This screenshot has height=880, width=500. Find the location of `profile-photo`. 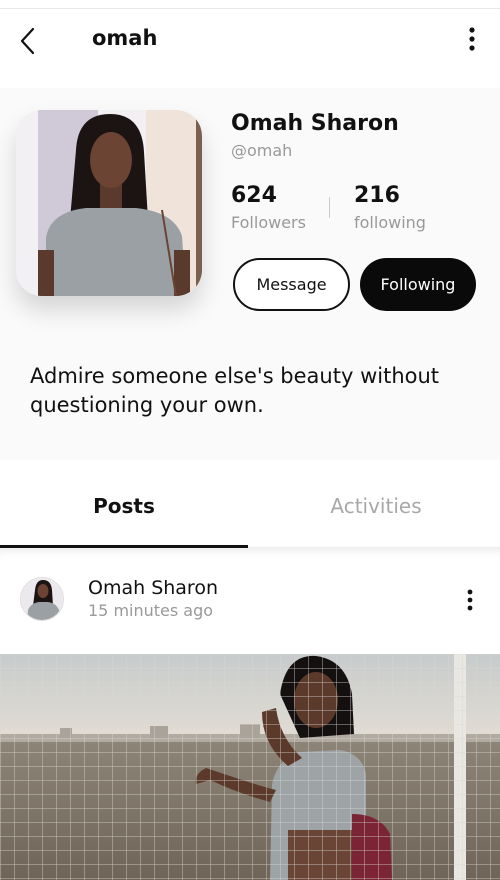

profile-photo is located at coordinates (109, 203).